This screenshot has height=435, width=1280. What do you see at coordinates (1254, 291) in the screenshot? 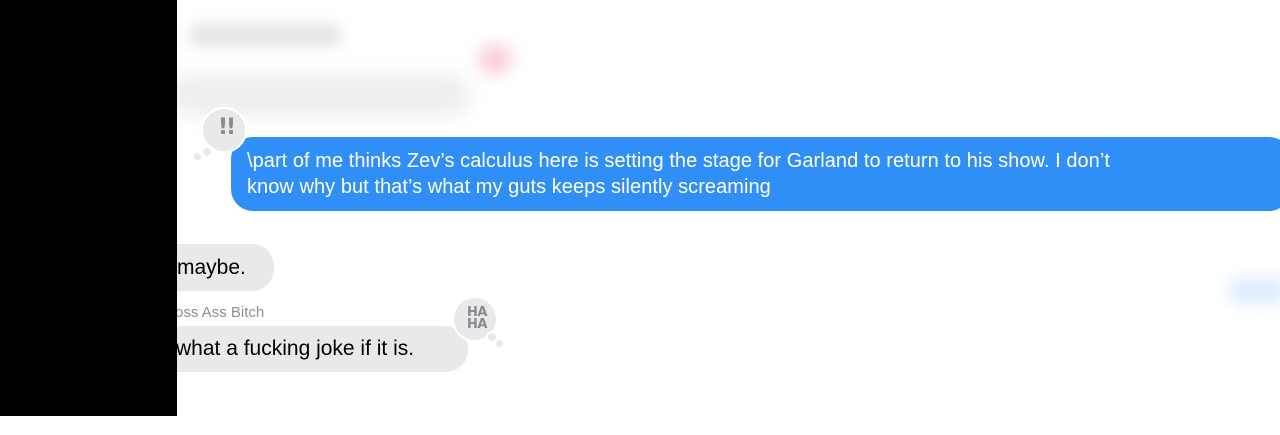
I see `blurred-bubble-edge` at bounding box center [1254, 291].